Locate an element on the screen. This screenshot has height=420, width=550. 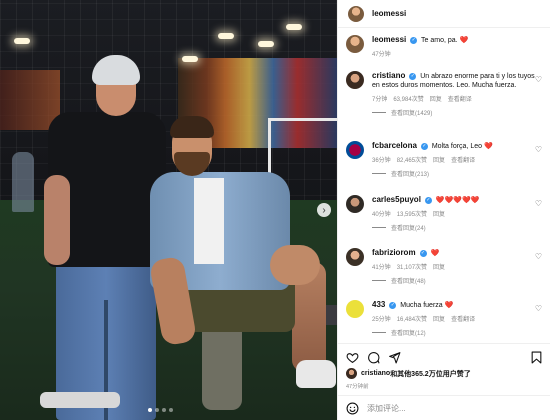
action-bar: cristiano 和其他365.2万位用户赞了 47分钟前 is located at coordinates (444, 367).